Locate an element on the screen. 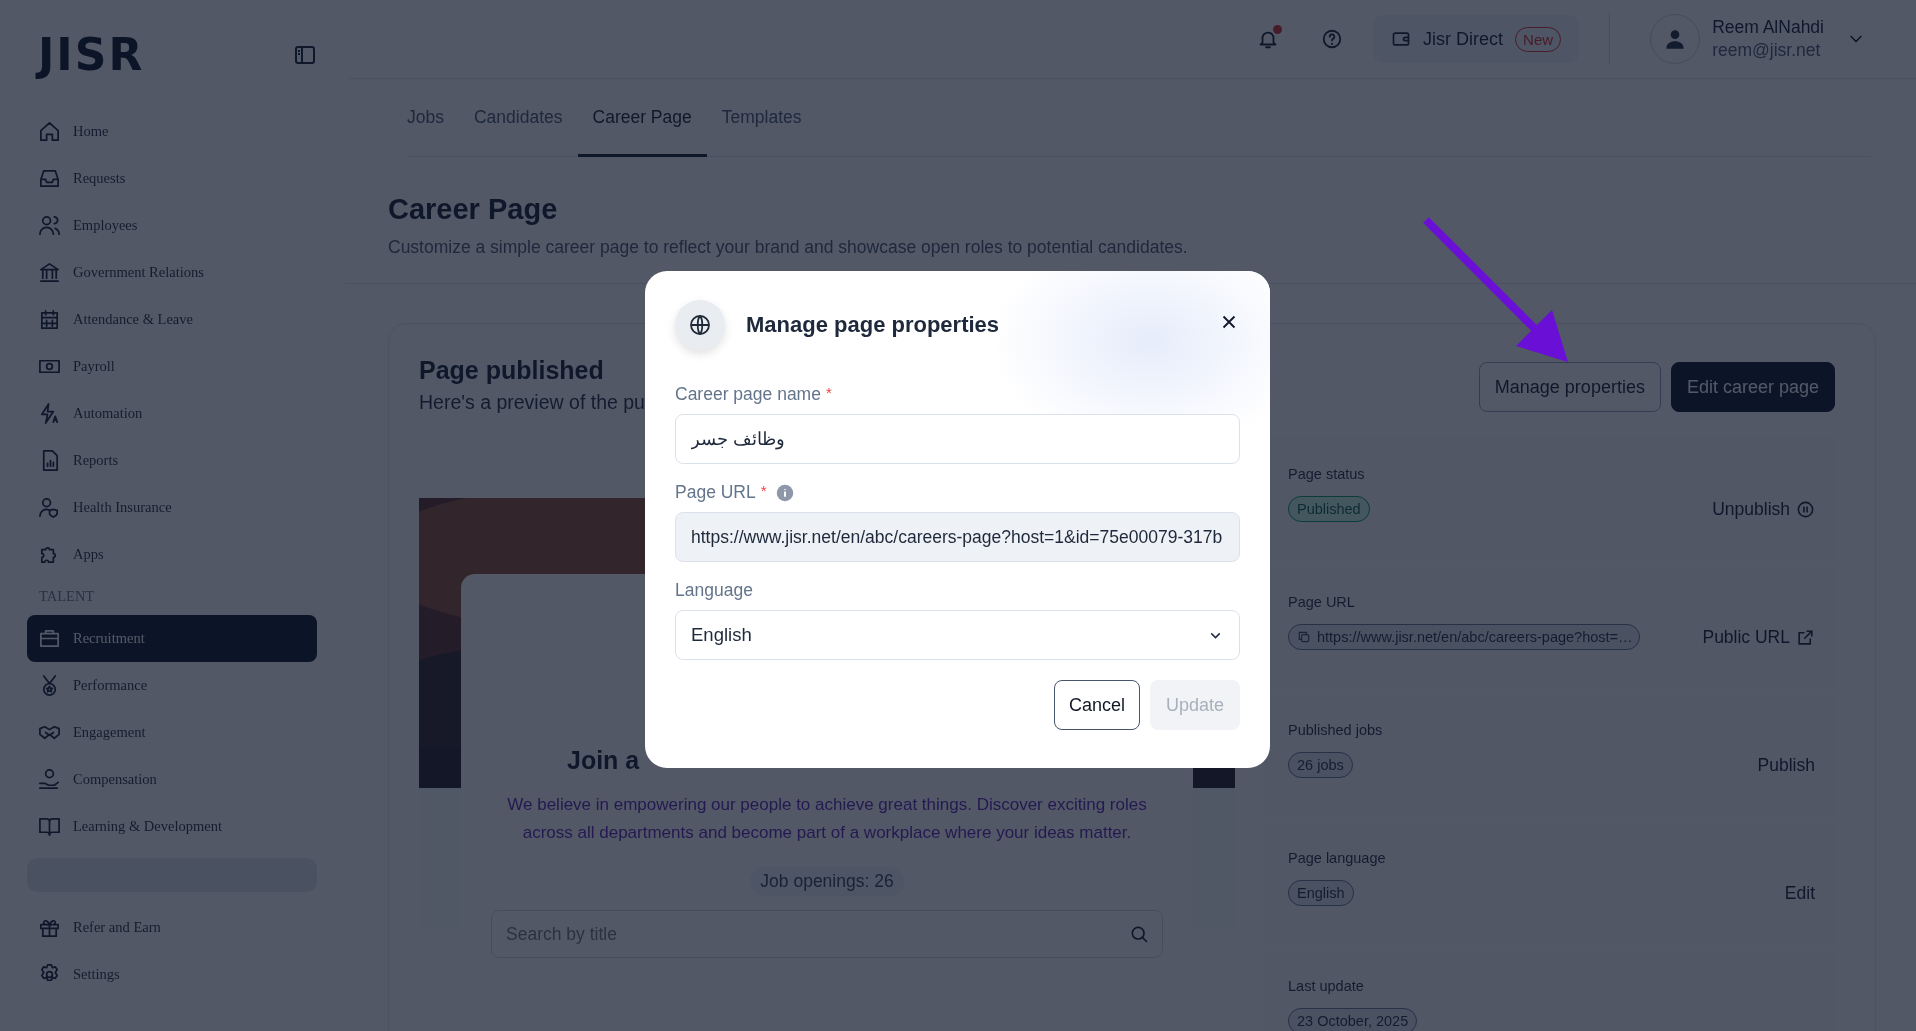 This screenshot has height=1031, width=1916. detail-label: Page status is located at coordinates (1327, 474).